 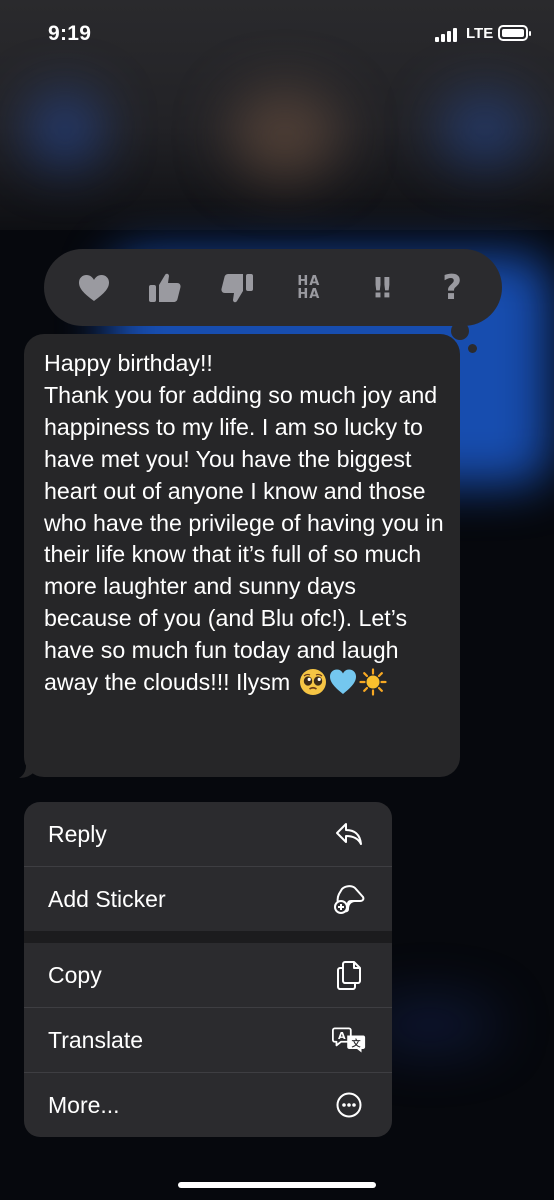 I want to click on question-icon: ?, so click(x=452, y=288).